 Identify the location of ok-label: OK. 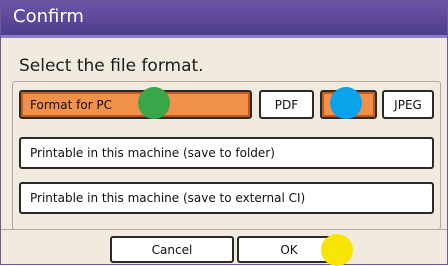
(289, 249).